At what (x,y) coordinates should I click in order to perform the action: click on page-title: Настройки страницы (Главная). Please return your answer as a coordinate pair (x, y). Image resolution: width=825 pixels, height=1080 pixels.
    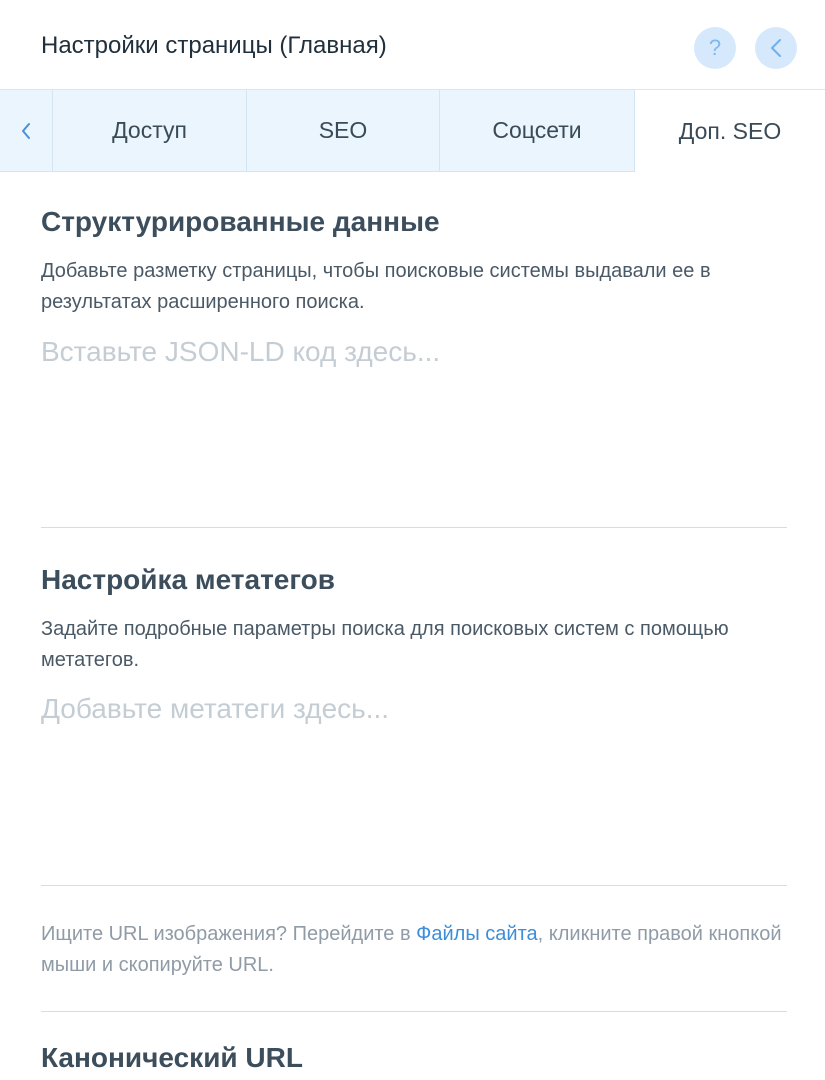
    Looking at the image, I should click on (214, 45).